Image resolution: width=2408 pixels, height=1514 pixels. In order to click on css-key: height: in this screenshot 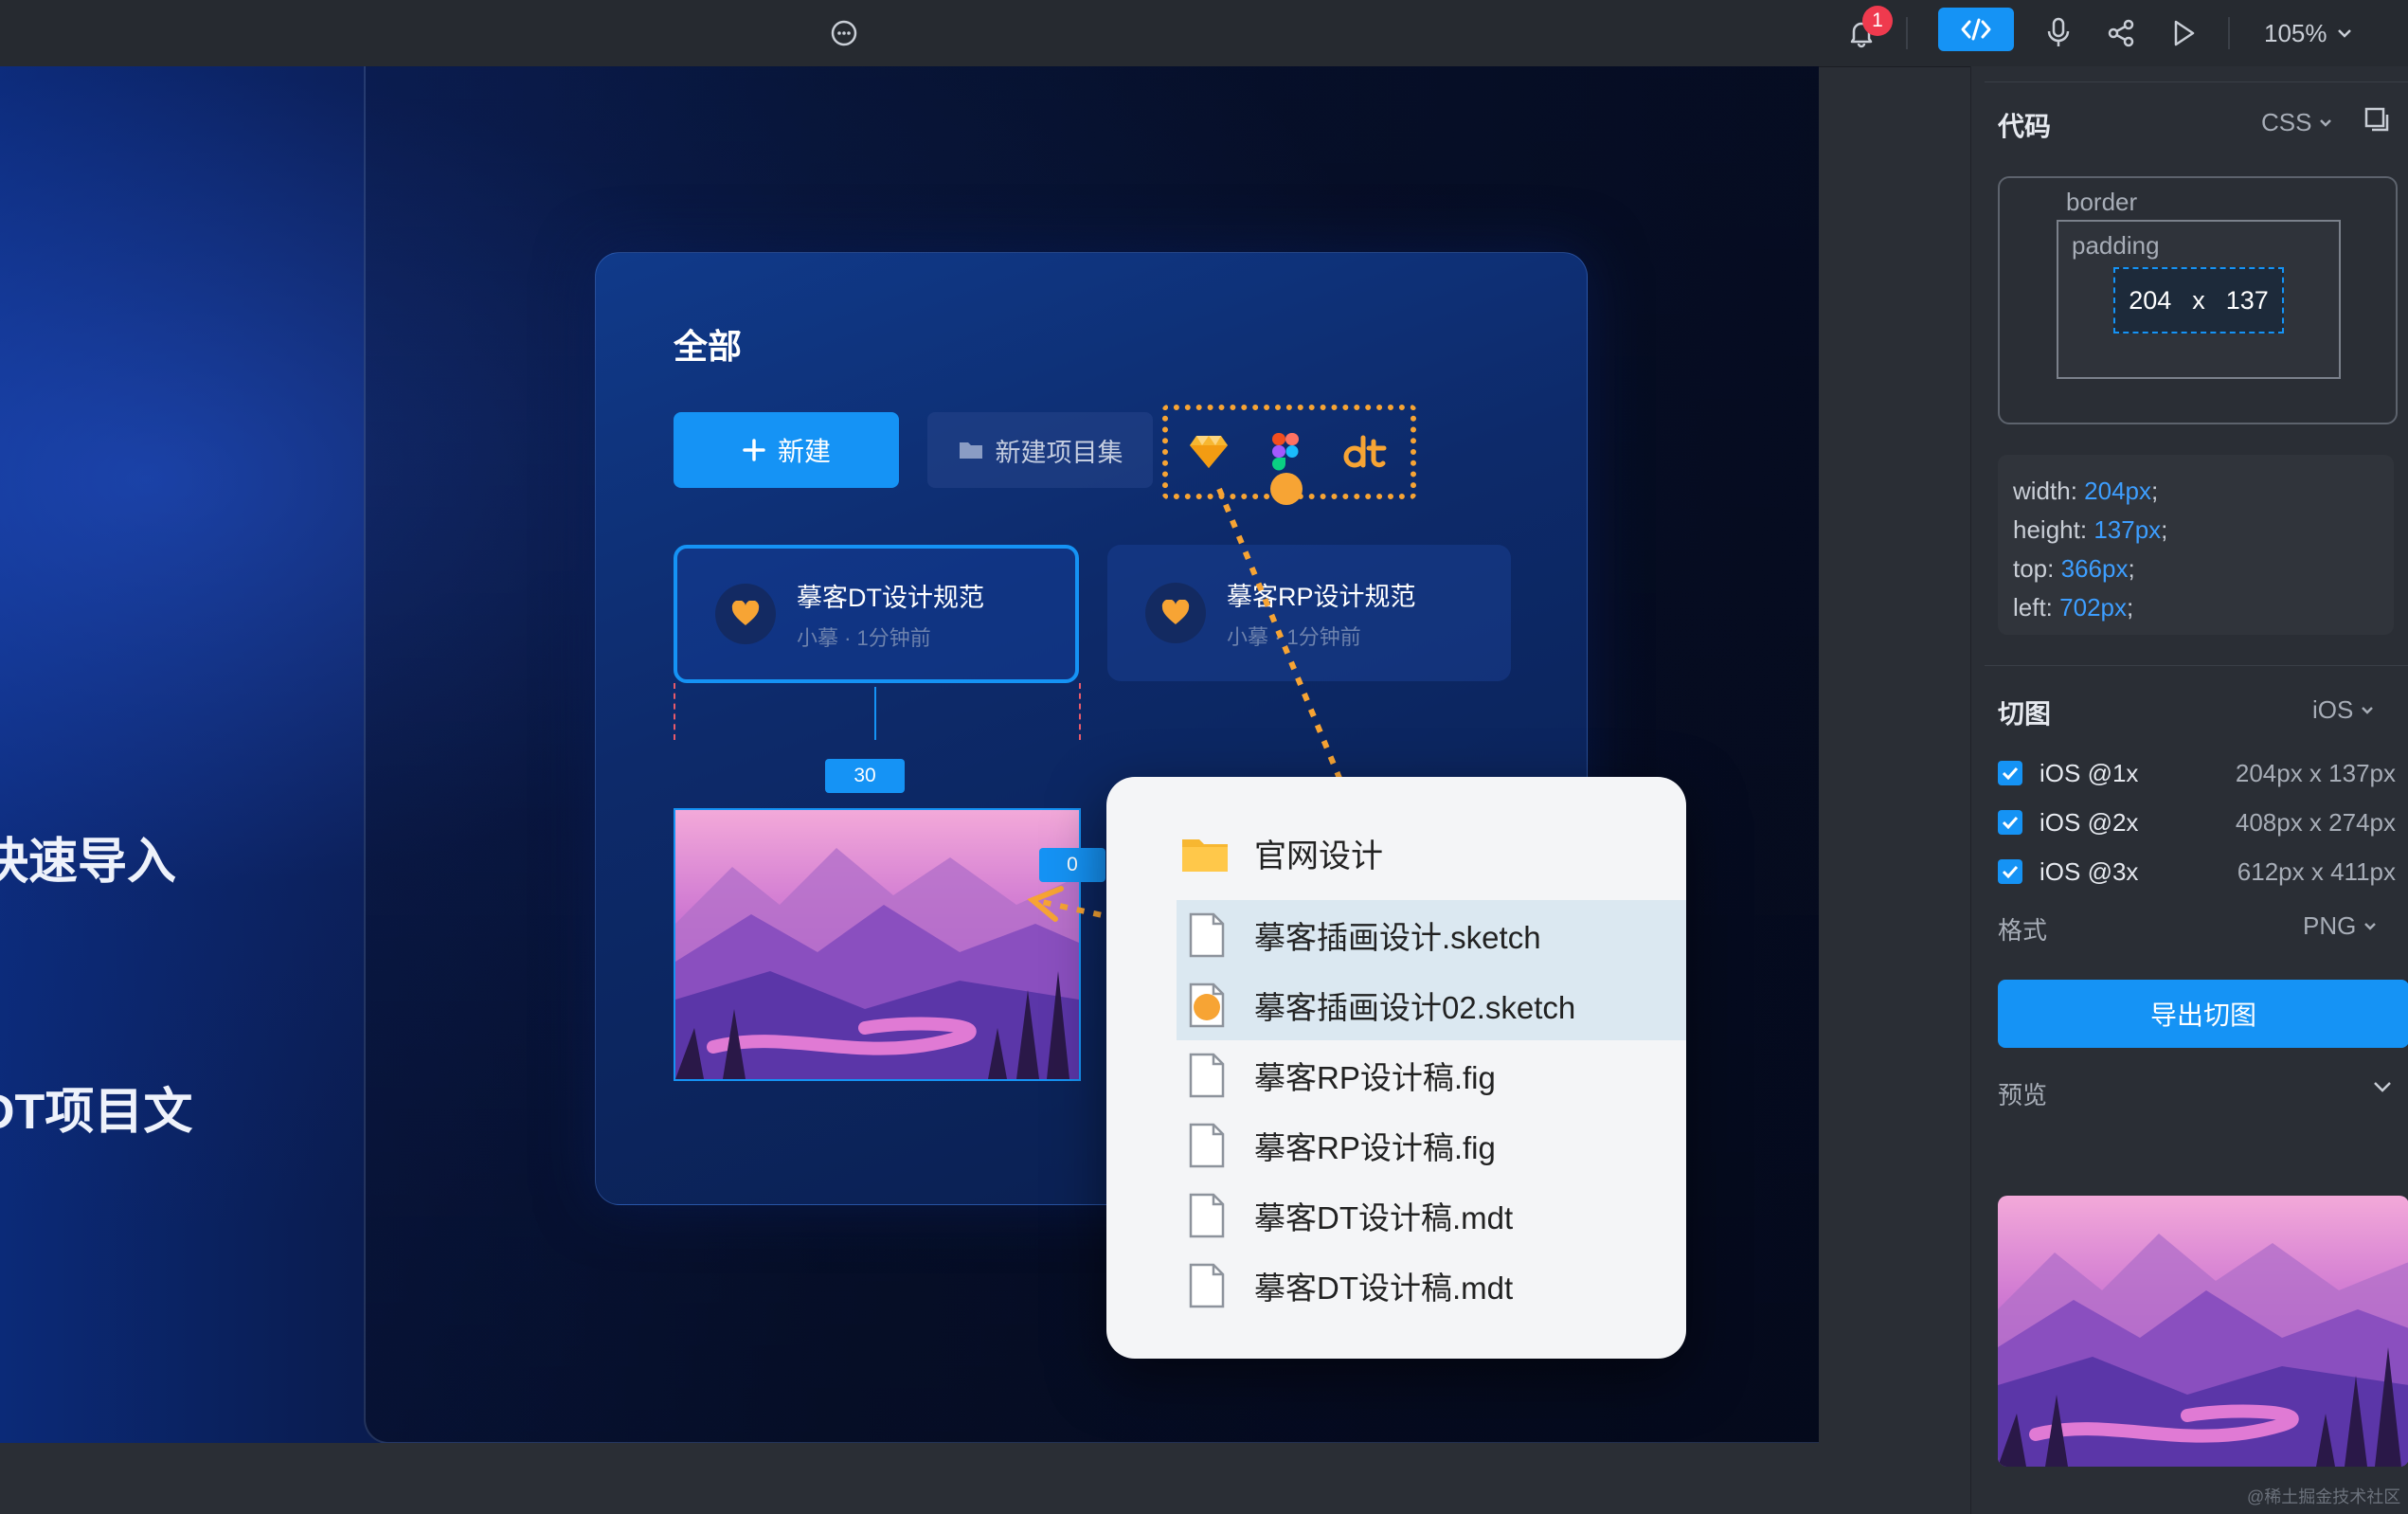, I will do `click(2050, 529)`.